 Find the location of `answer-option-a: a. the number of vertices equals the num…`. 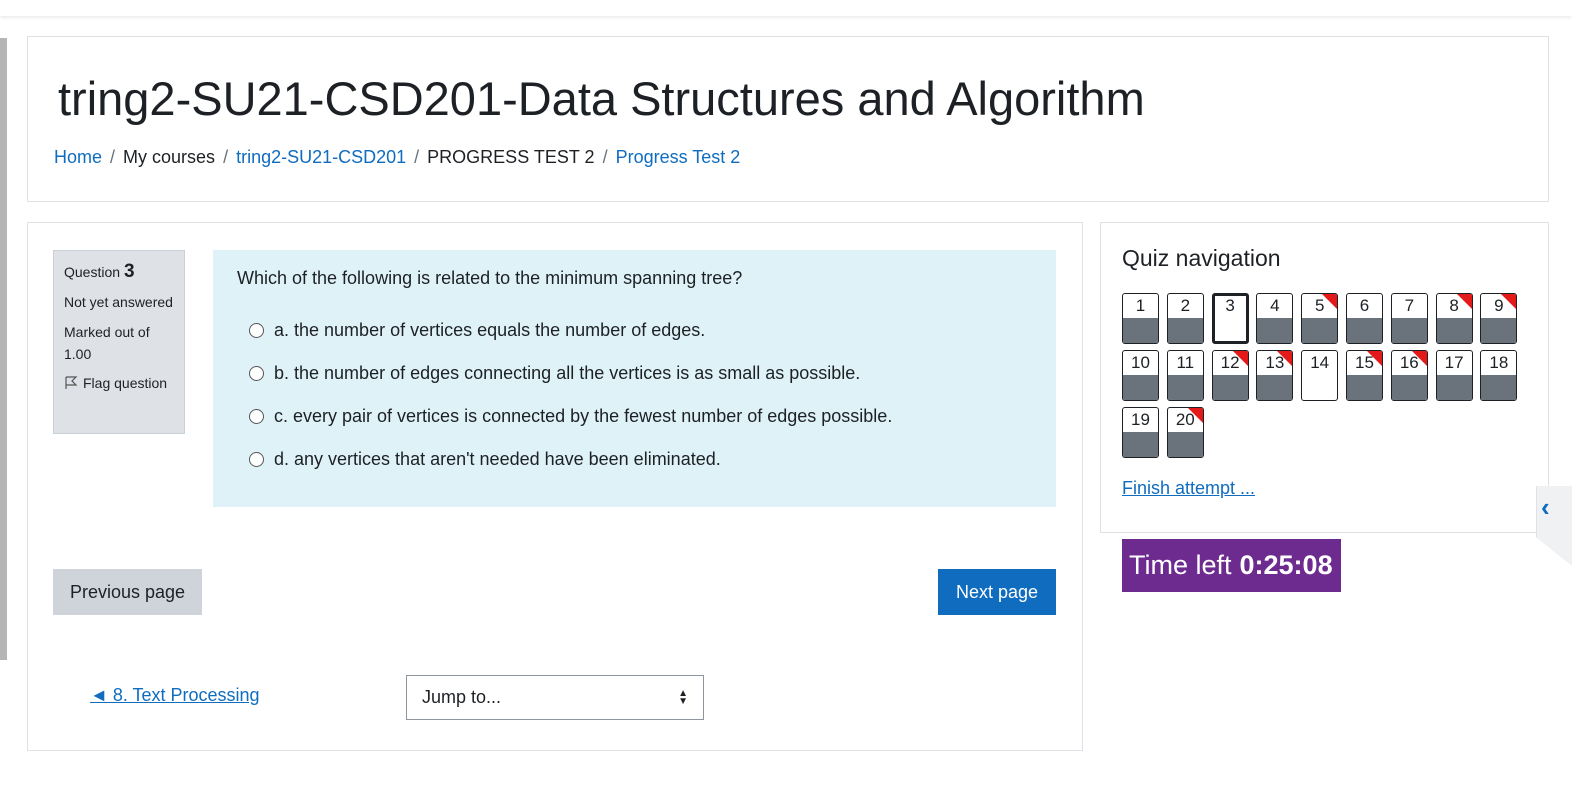

answer-option-a: a. the number of vertices equals the num… is located at coordinates (634, 330).